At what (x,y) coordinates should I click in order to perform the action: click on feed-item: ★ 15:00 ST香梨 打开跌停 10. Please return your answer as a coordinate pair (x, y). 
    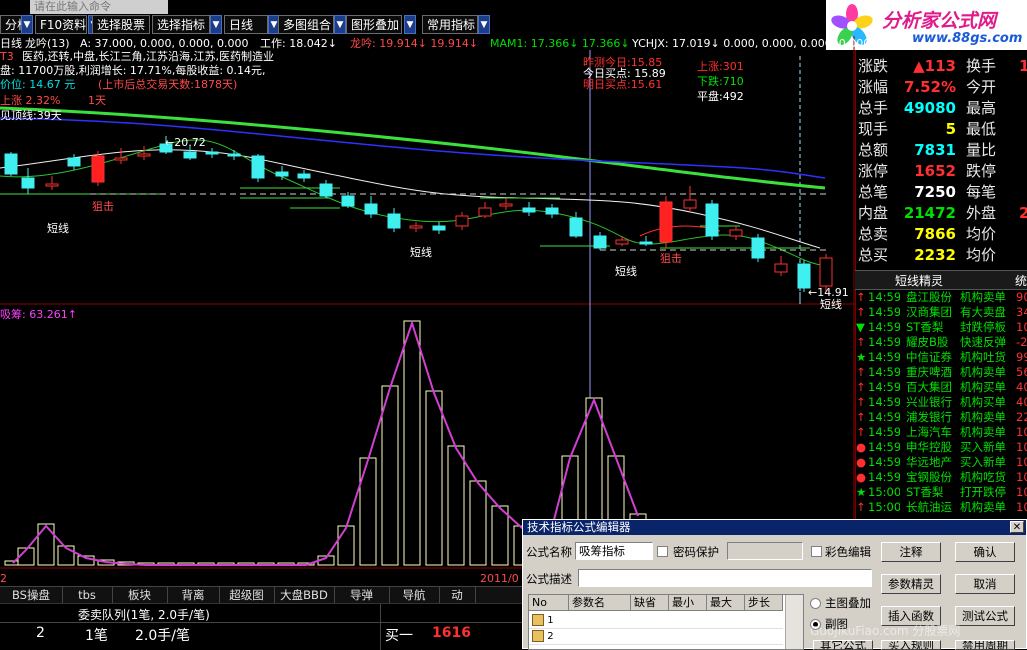
    Looking at the image, I should click on (941, 492).